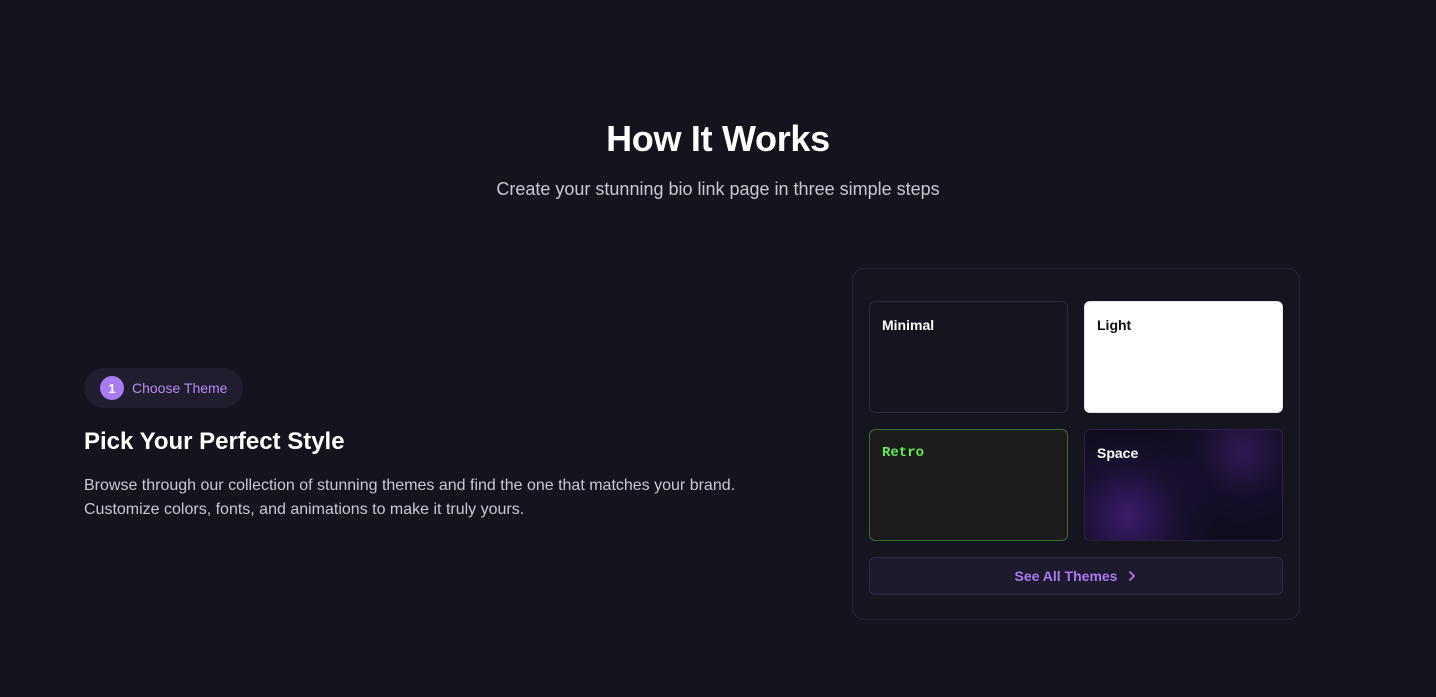  What do you see at coordinates (718, 138) in the screenshot?
I see `section-title: How It Works` at bounding box center [718, 138].